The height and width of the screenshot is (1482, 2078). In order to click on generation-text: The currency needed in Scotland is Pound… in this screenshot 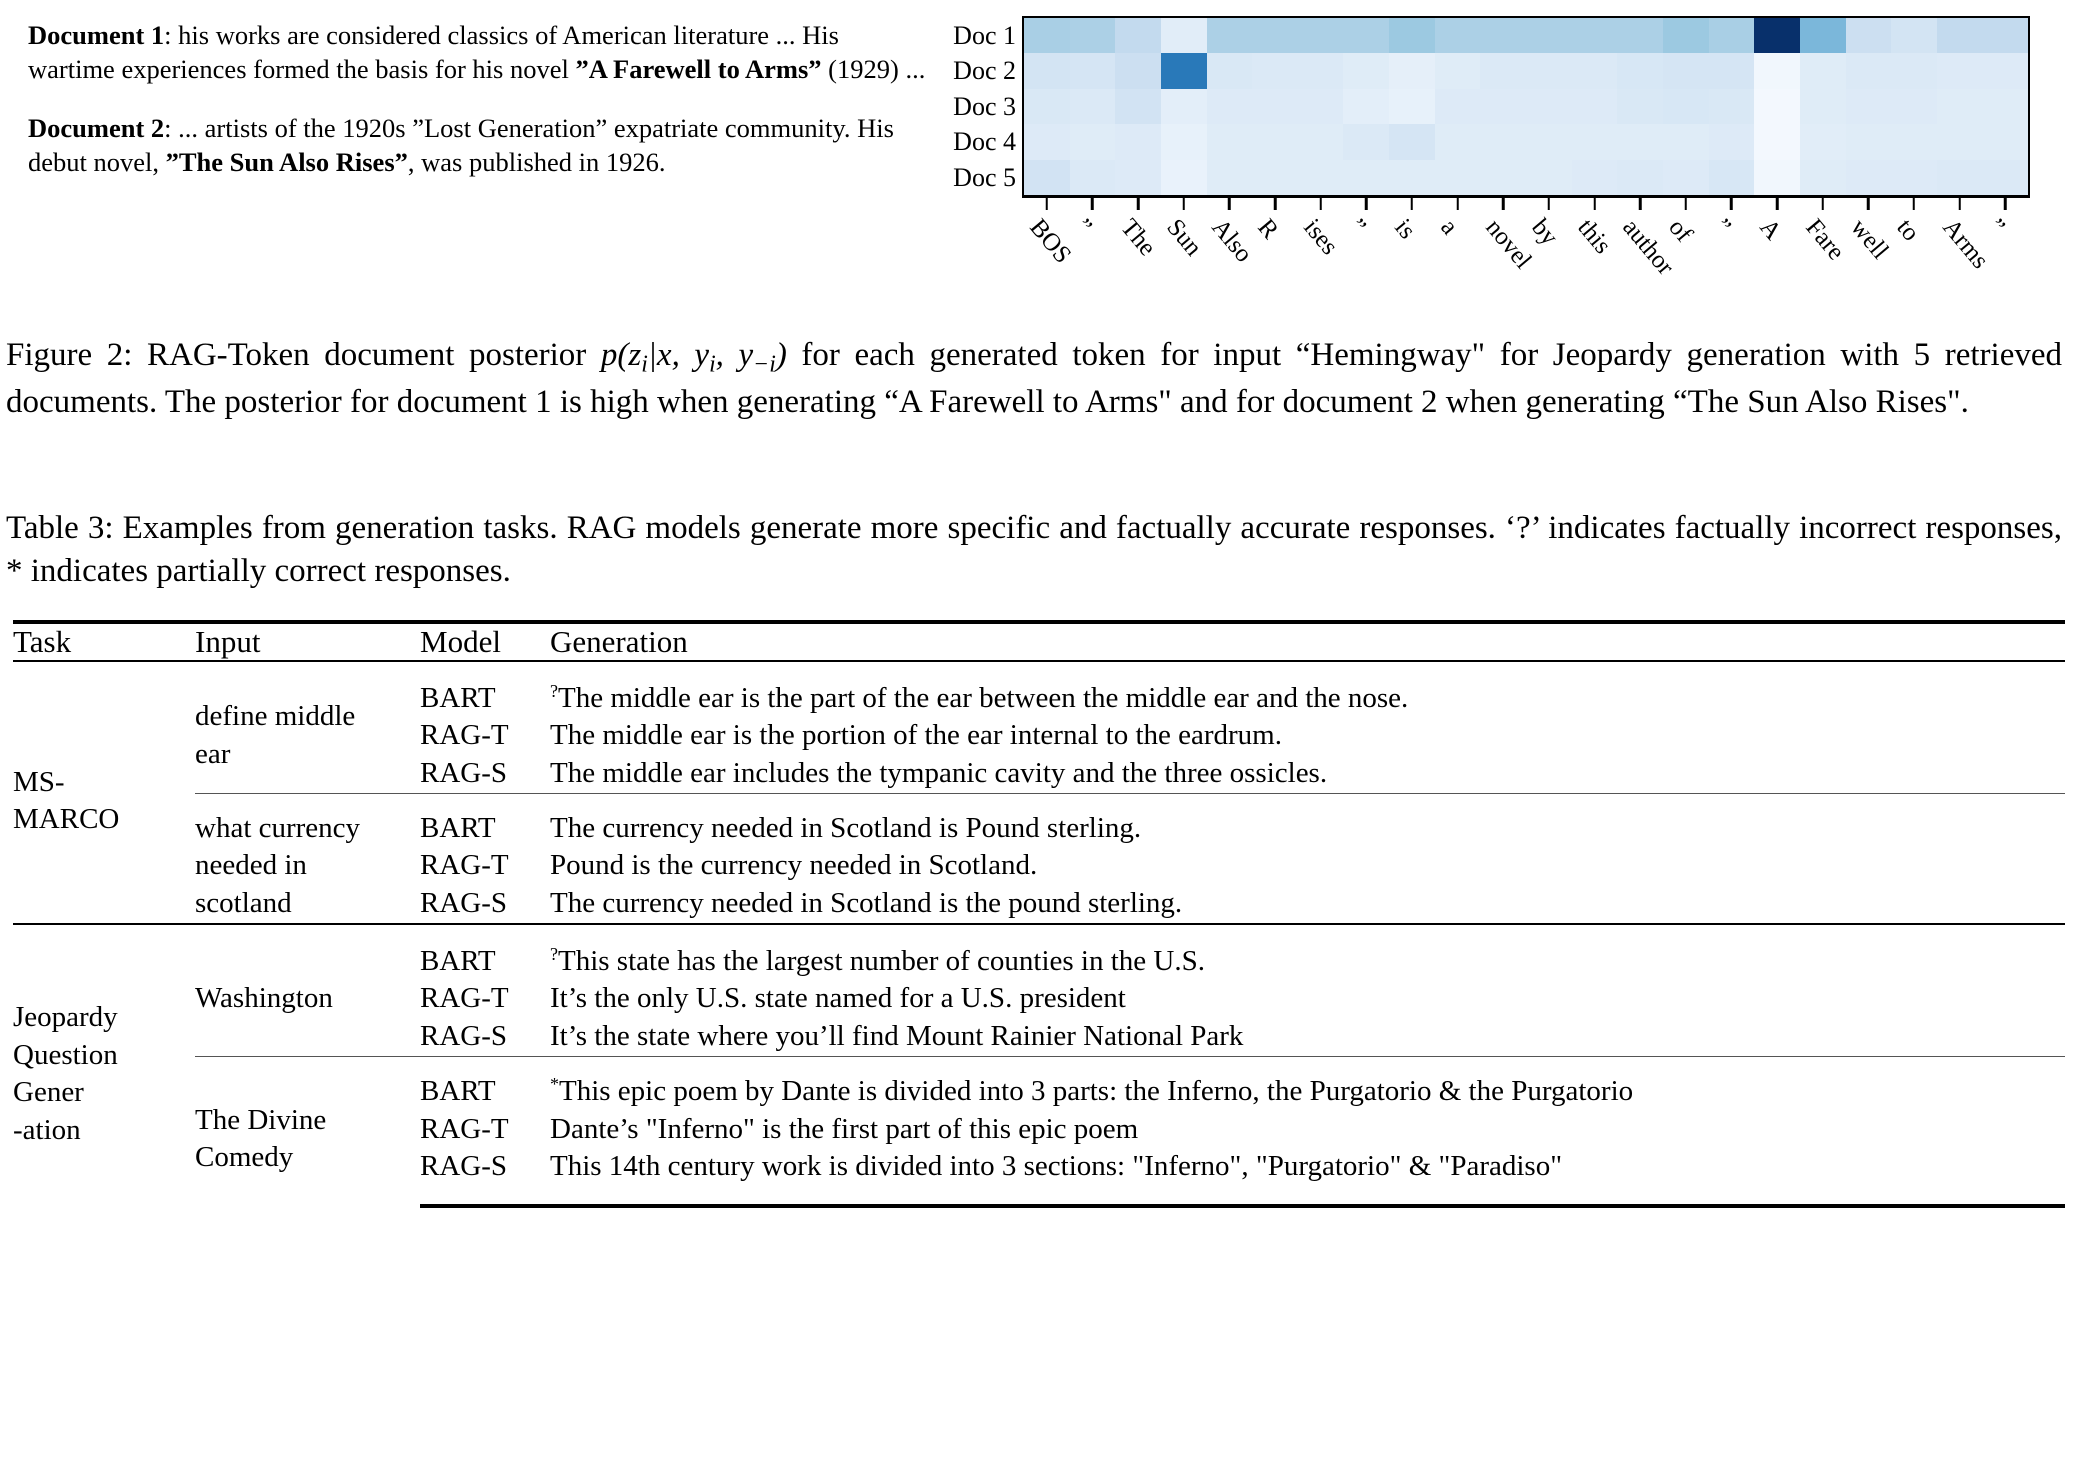, I will do `click(846, 827)`.